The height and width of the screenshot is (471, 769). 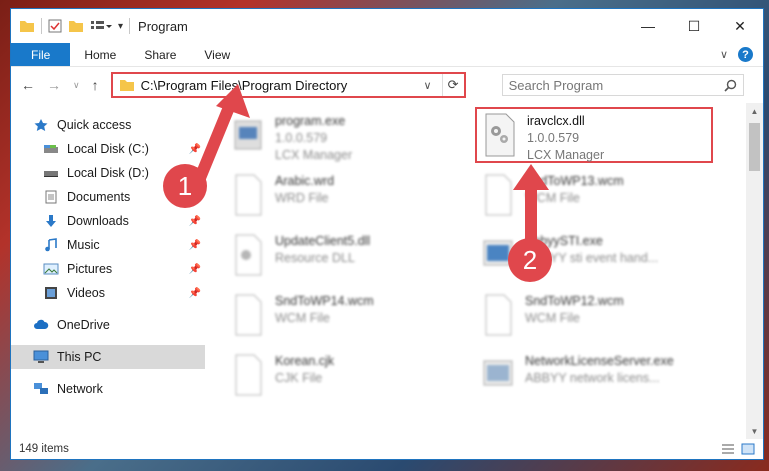 I want to click on file-name: SndToWP12.wcm, so click(x=574, y=301).